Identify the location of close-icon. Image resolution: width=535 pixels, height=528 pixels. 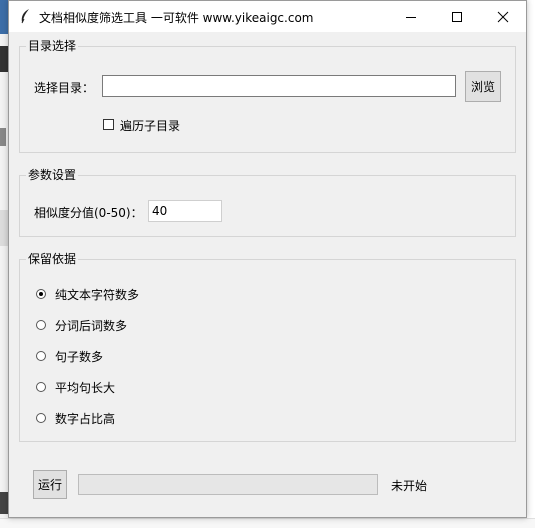
(503, 16).